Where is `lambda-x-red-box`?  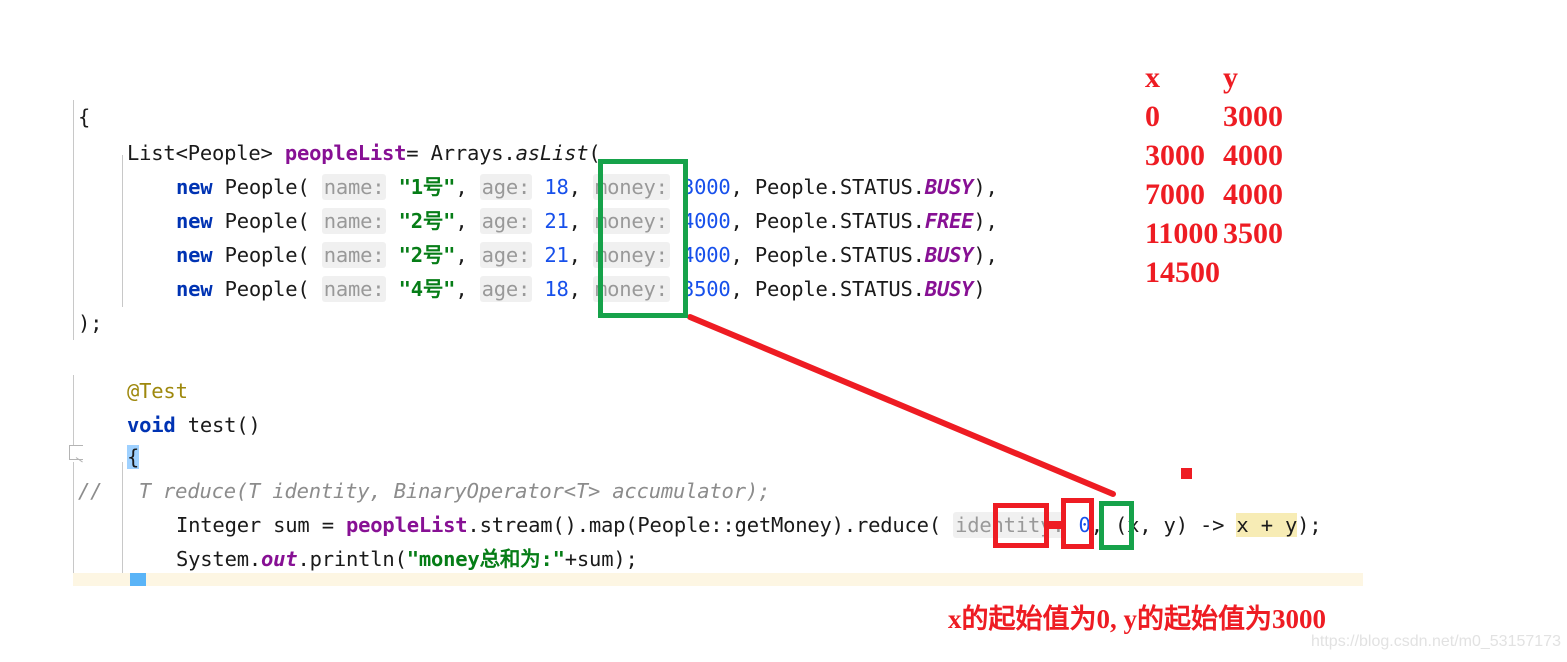
lambda-x-red-box is located at coordinates (1077, 523).